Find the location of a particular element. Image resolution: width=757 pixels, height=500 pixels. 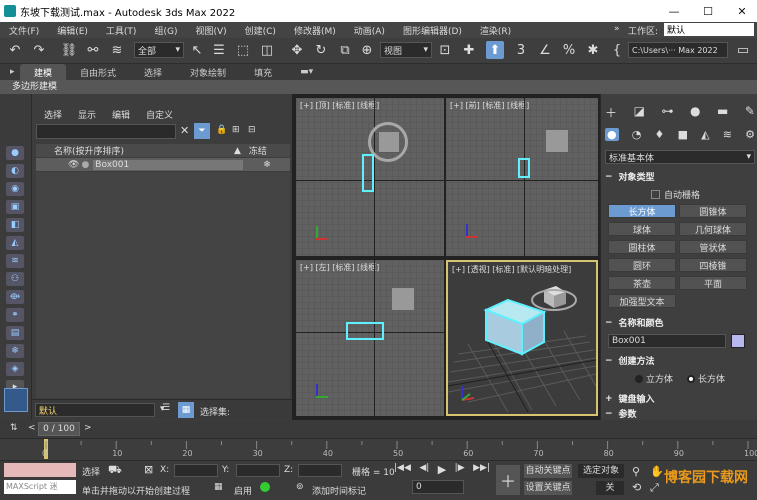

reference-coordinate-dropdown: 视图 ▾ is located at coordinates (406, 50).